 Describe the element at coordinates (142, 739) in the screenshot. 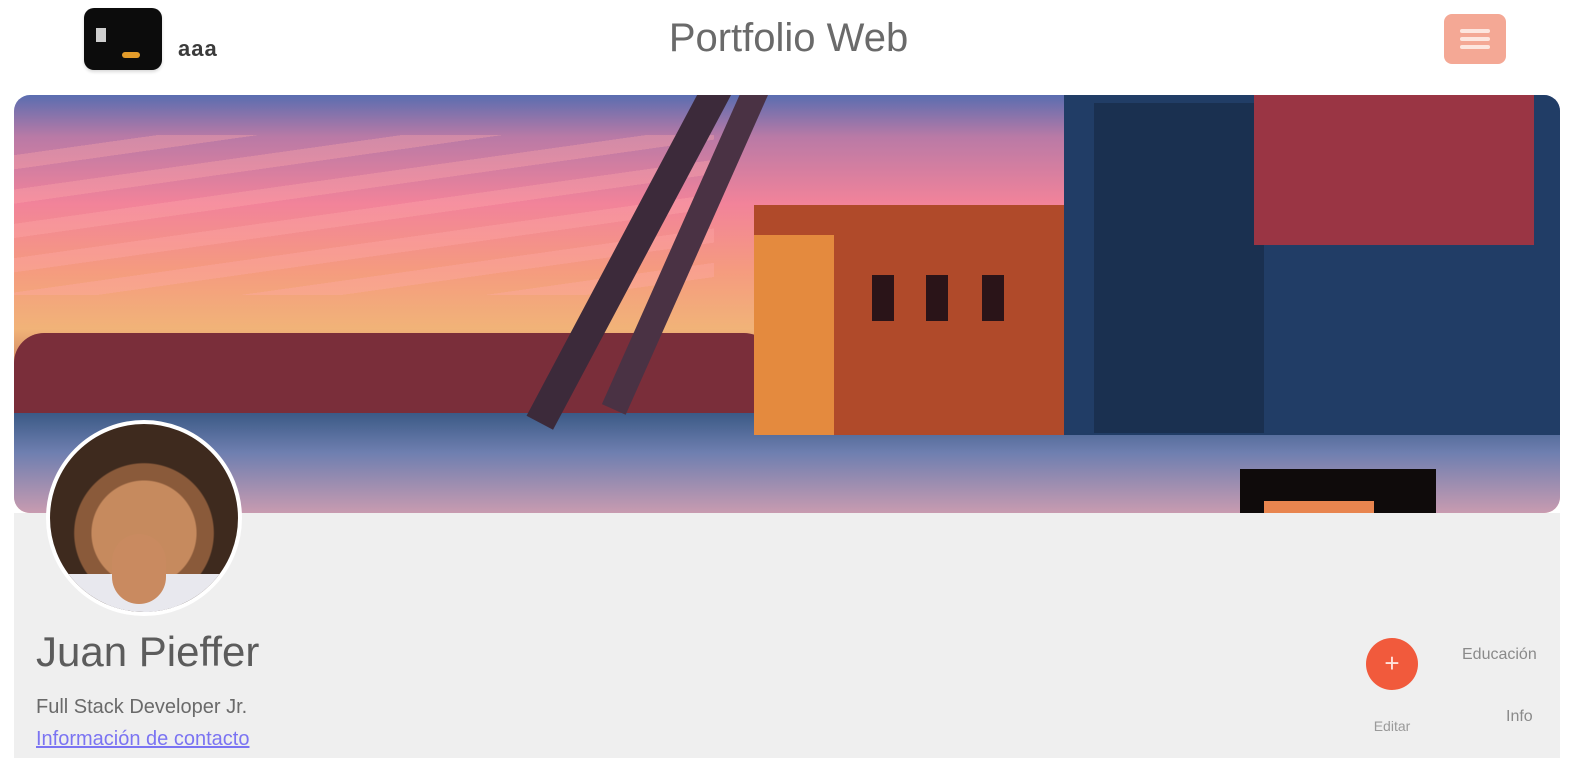

I see `contact-info-link: Información de contacto` at that location.